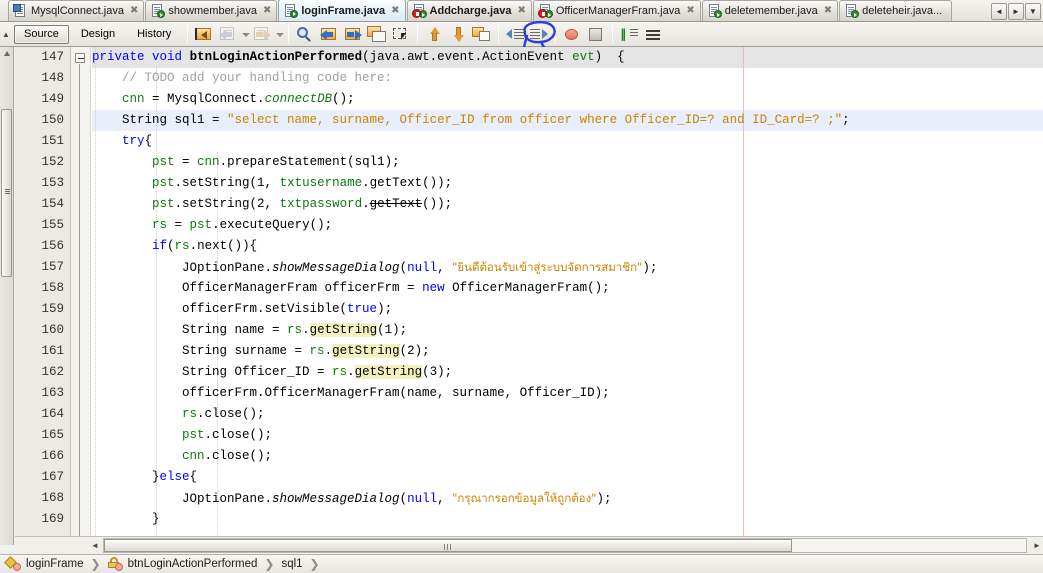  What do you see at coordinates (482, 34) in the screenshot?
I see `toggle-bookmark-icon` at bounding box center [482, 34].